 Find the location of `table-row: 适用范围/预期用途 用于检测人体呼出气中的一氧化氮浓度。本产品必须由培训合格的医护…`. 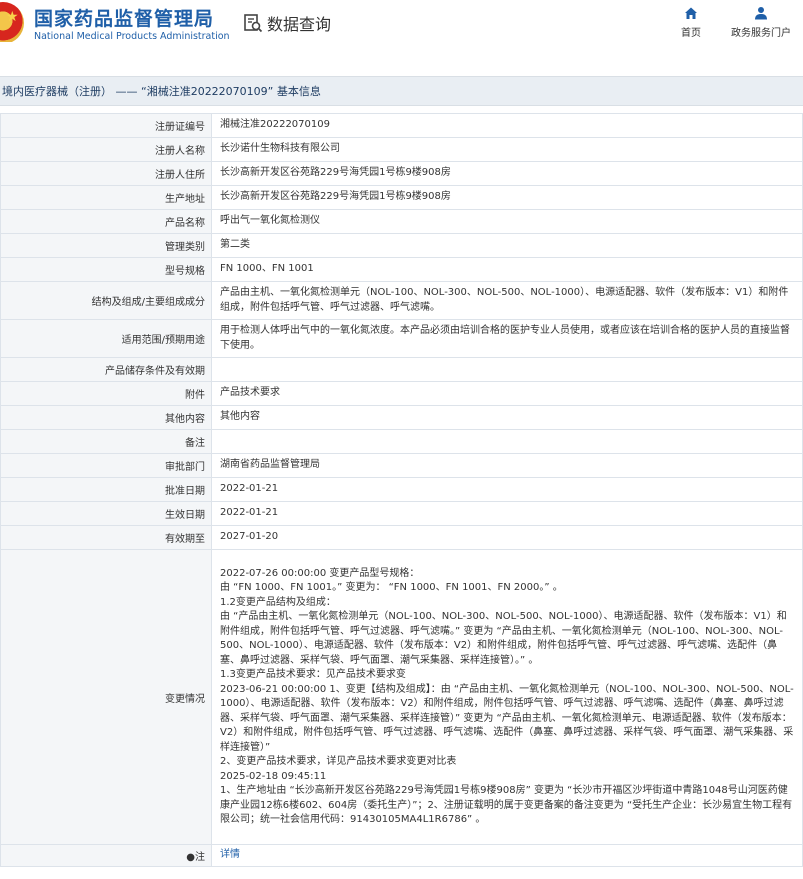

table-row: 适用范围/预期用途 用于检测人体呼出气中的一氧化氮浓度。本产品必须由培训合格的医护… is located at coordinates (401, 338).